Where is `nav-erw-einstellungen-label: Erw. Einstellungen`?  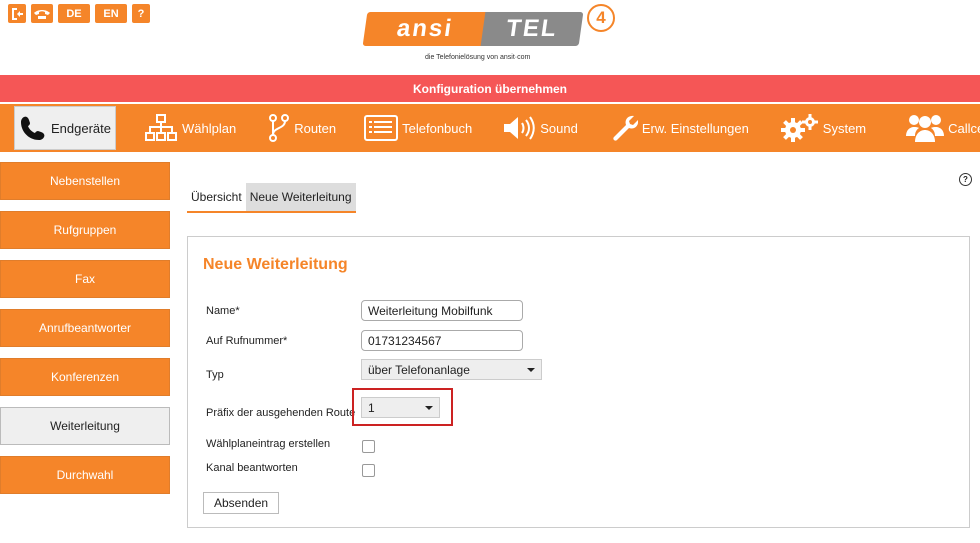
nav-erw-einstellungen-label: Erw. Einstellungen is located at coordinates (695, 128).